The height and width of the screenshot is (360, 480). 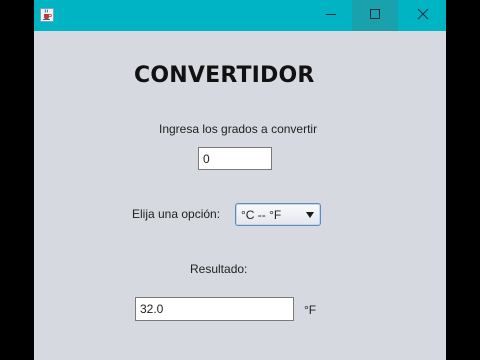 What do you see at coordinates (224, 75) in the screenshot?
I see `page-title: CONVERTIDOR` at bounding box center [224, 75].